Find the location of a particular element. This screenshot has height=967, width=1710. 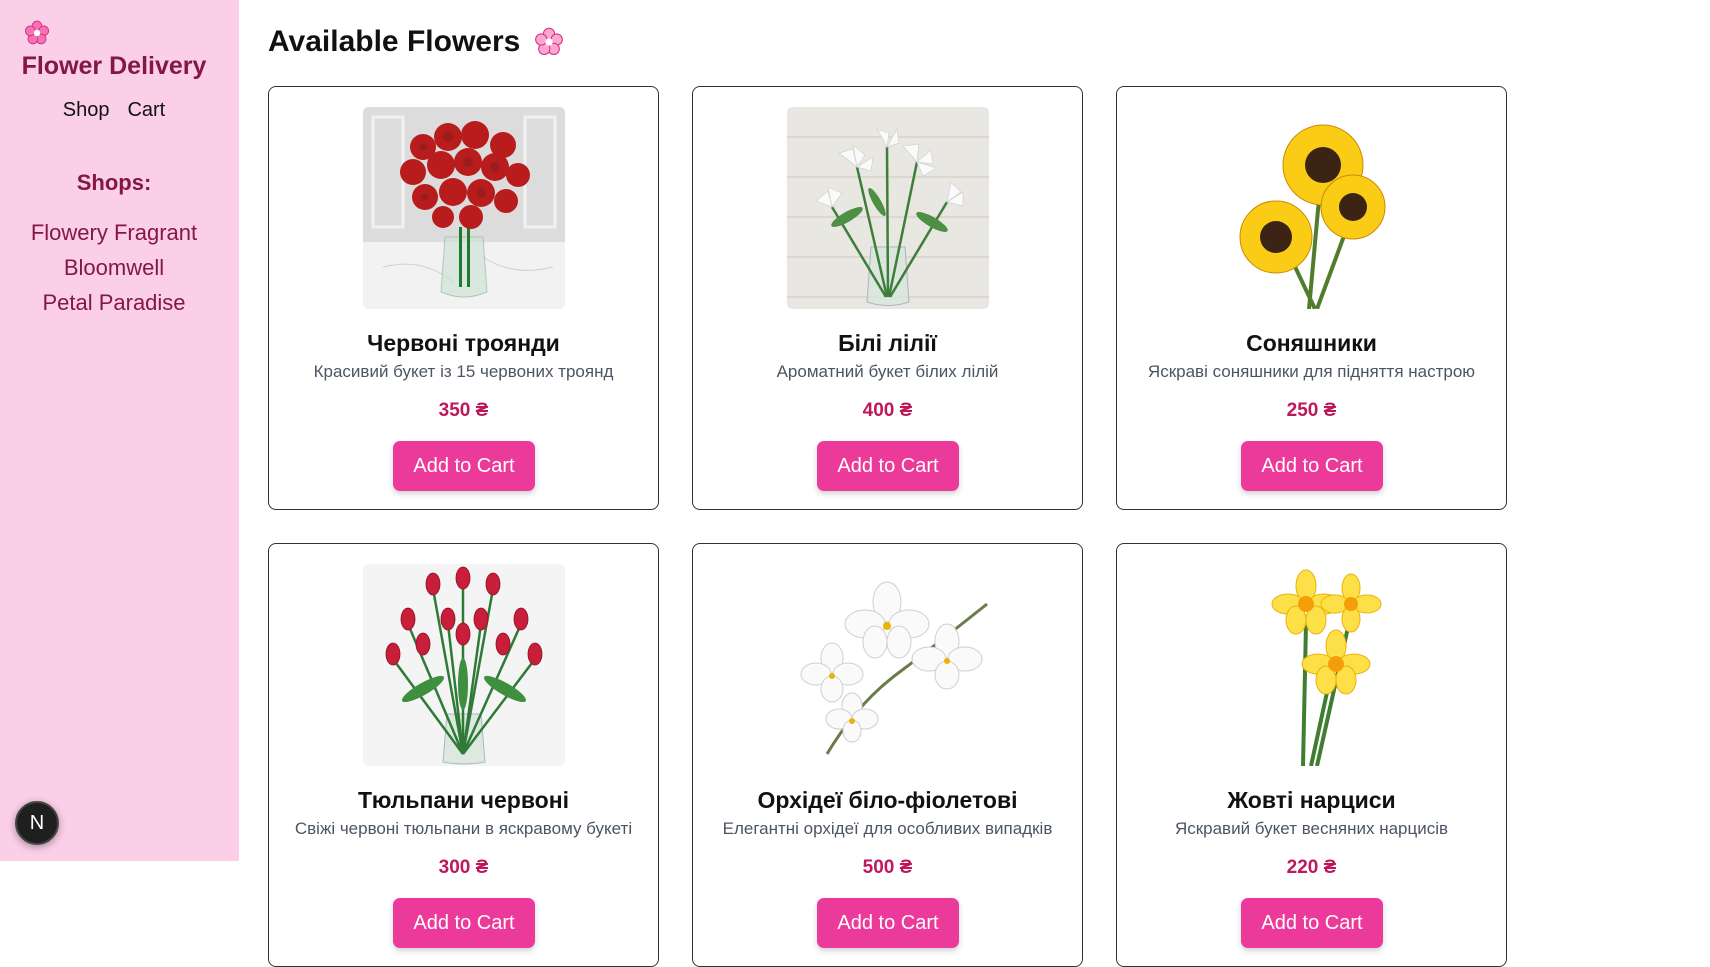

product-price: 400 ₴ is located at coordinates (887, 410).